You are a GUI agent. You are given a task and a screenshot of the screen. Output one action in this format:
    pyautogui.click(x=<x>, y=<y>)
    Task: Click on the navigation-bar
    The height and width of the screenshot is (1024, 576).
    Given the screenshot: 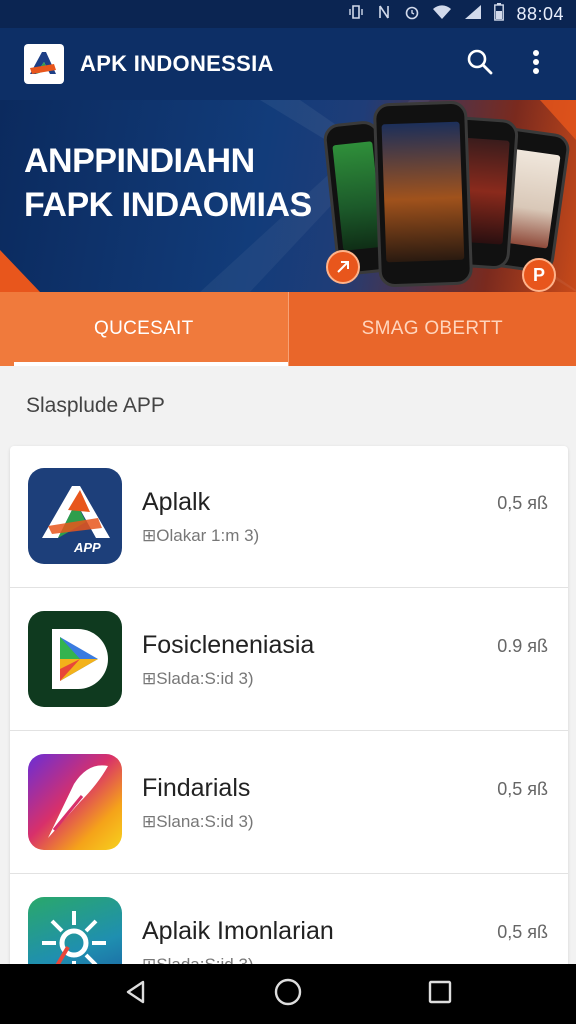 What is the action you would take?
    pyautogui.click(x=288, y=994)
    